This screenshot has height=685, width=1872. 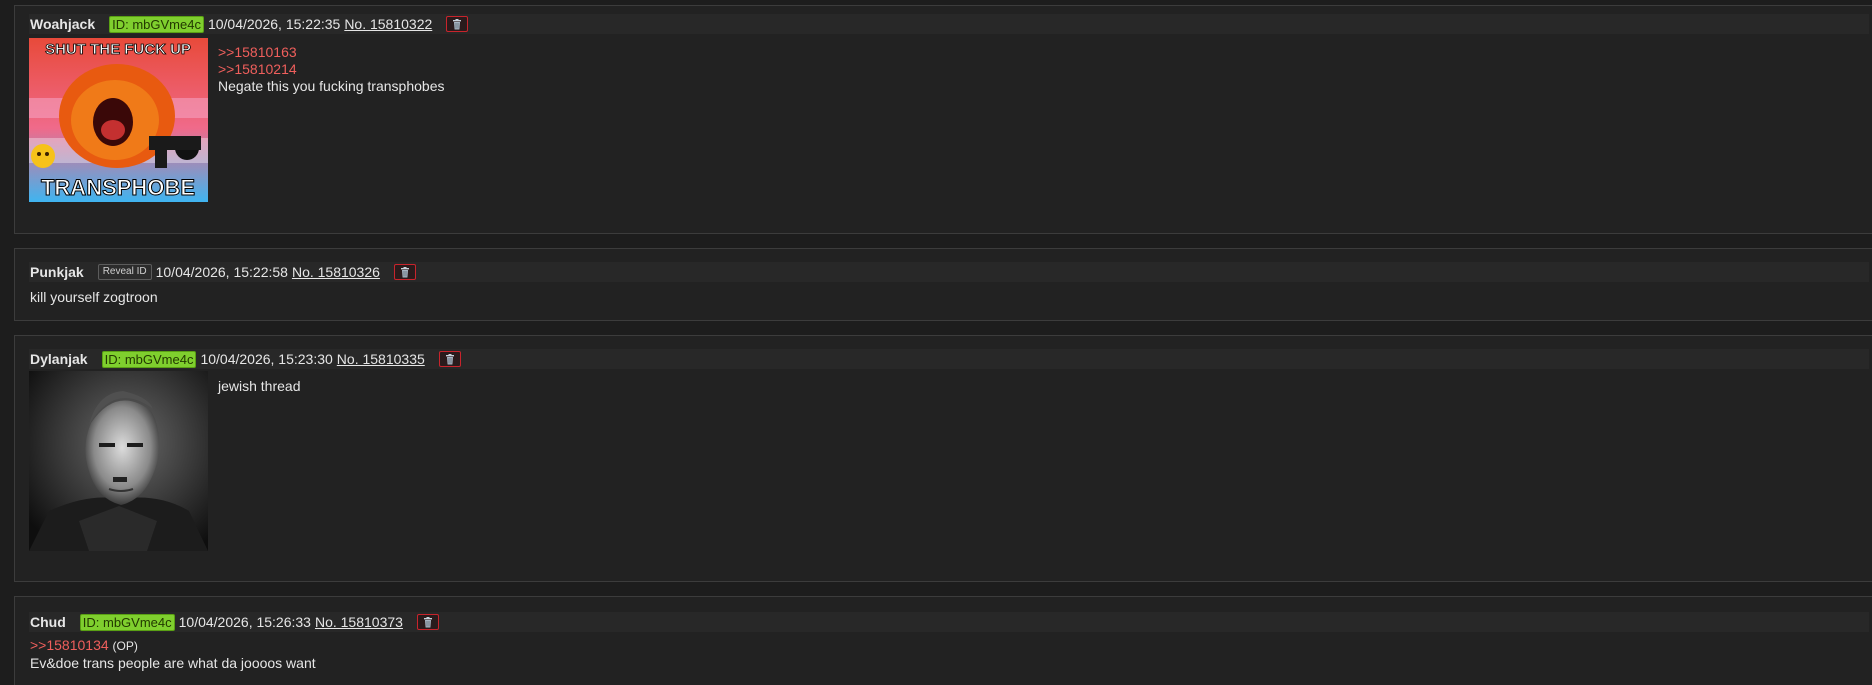 I want to click on post-number-link: No. 15810335, so click(x=381, y=359).